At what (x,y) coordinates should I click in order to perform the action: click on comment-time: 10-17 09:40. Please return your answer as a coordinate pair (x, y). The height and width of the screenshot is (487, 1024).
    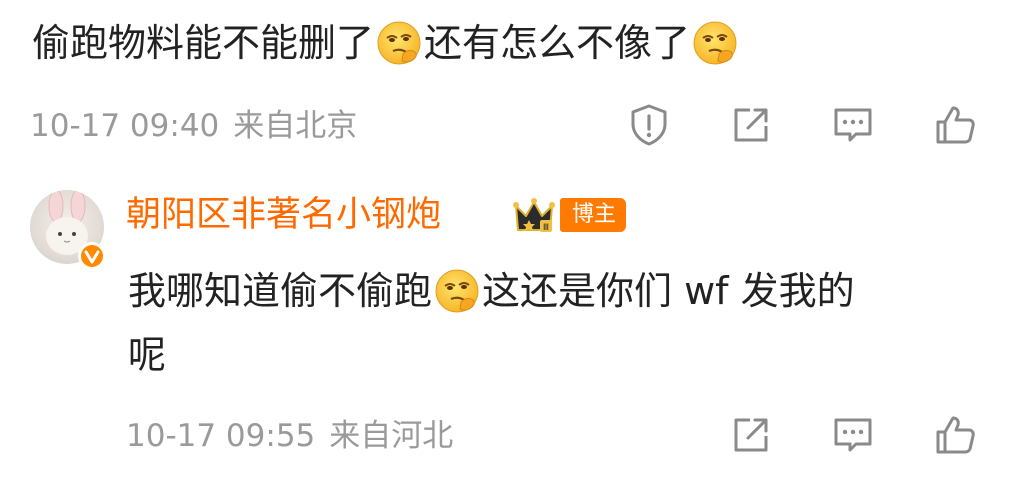
    Looking at the image, I should click on (125, 126).